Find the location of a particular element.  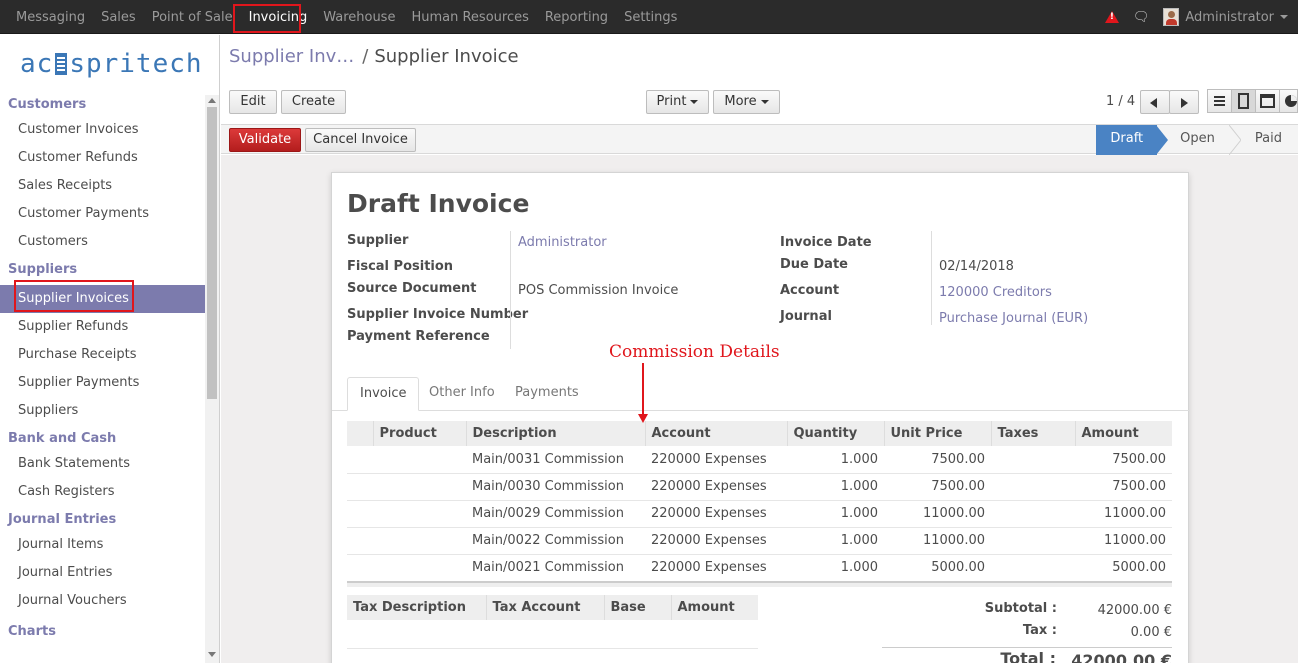

sidebar-item-cash-registers: Cash Registers is located at coordinates (103, 492).